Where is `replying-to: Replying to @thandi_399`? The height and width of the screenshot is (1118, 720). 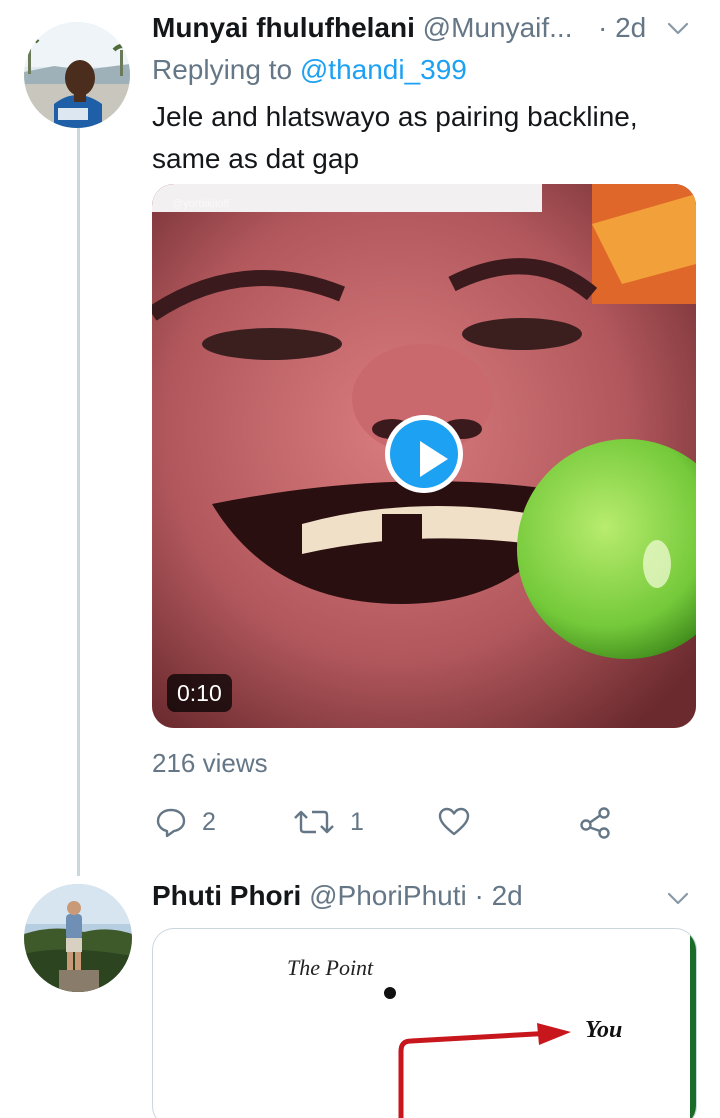
replying-to: Replying to @thandi_399 is located at coordinates (309, 70).